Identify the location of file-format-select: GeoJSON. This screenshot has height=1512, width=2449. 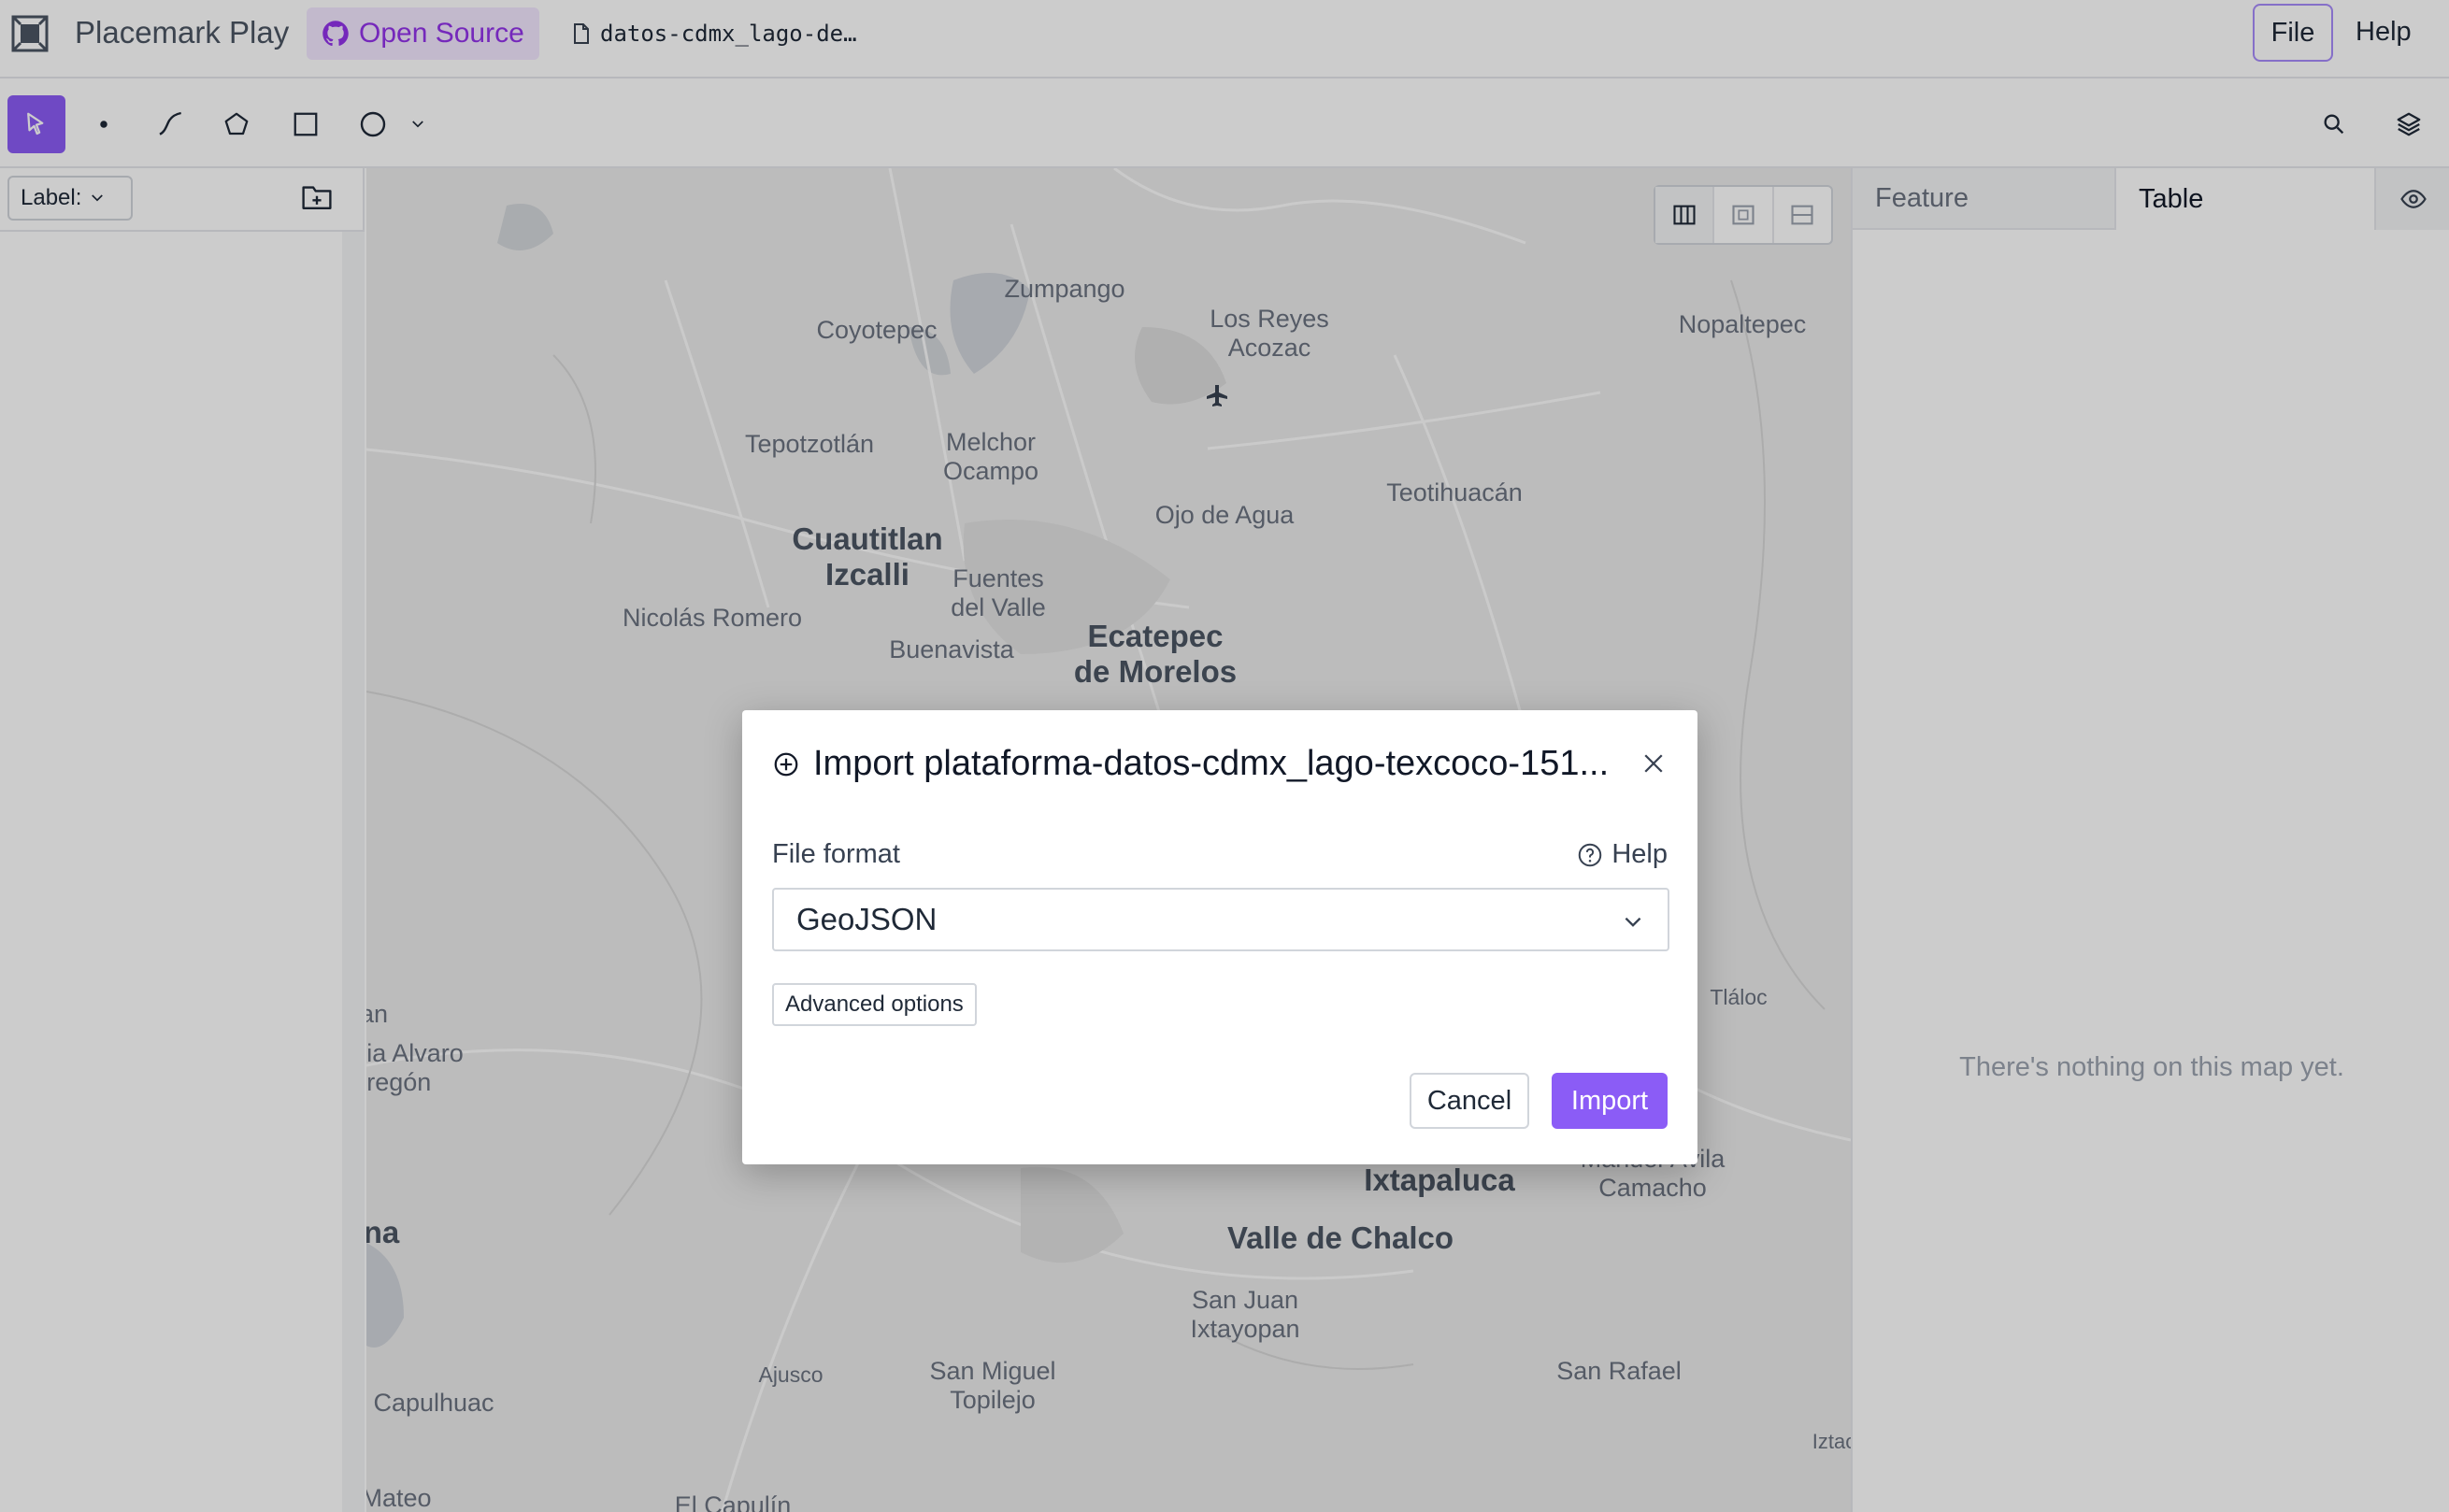
(1220, 919).